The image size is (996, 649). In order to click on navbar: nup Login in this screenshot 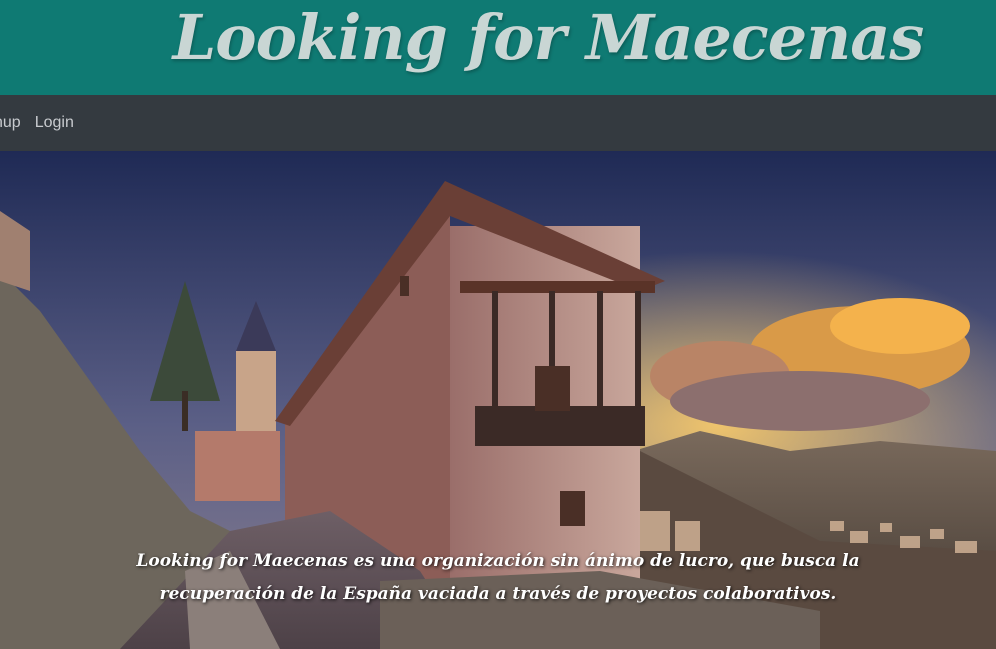, I will do `click(498, 123)`.